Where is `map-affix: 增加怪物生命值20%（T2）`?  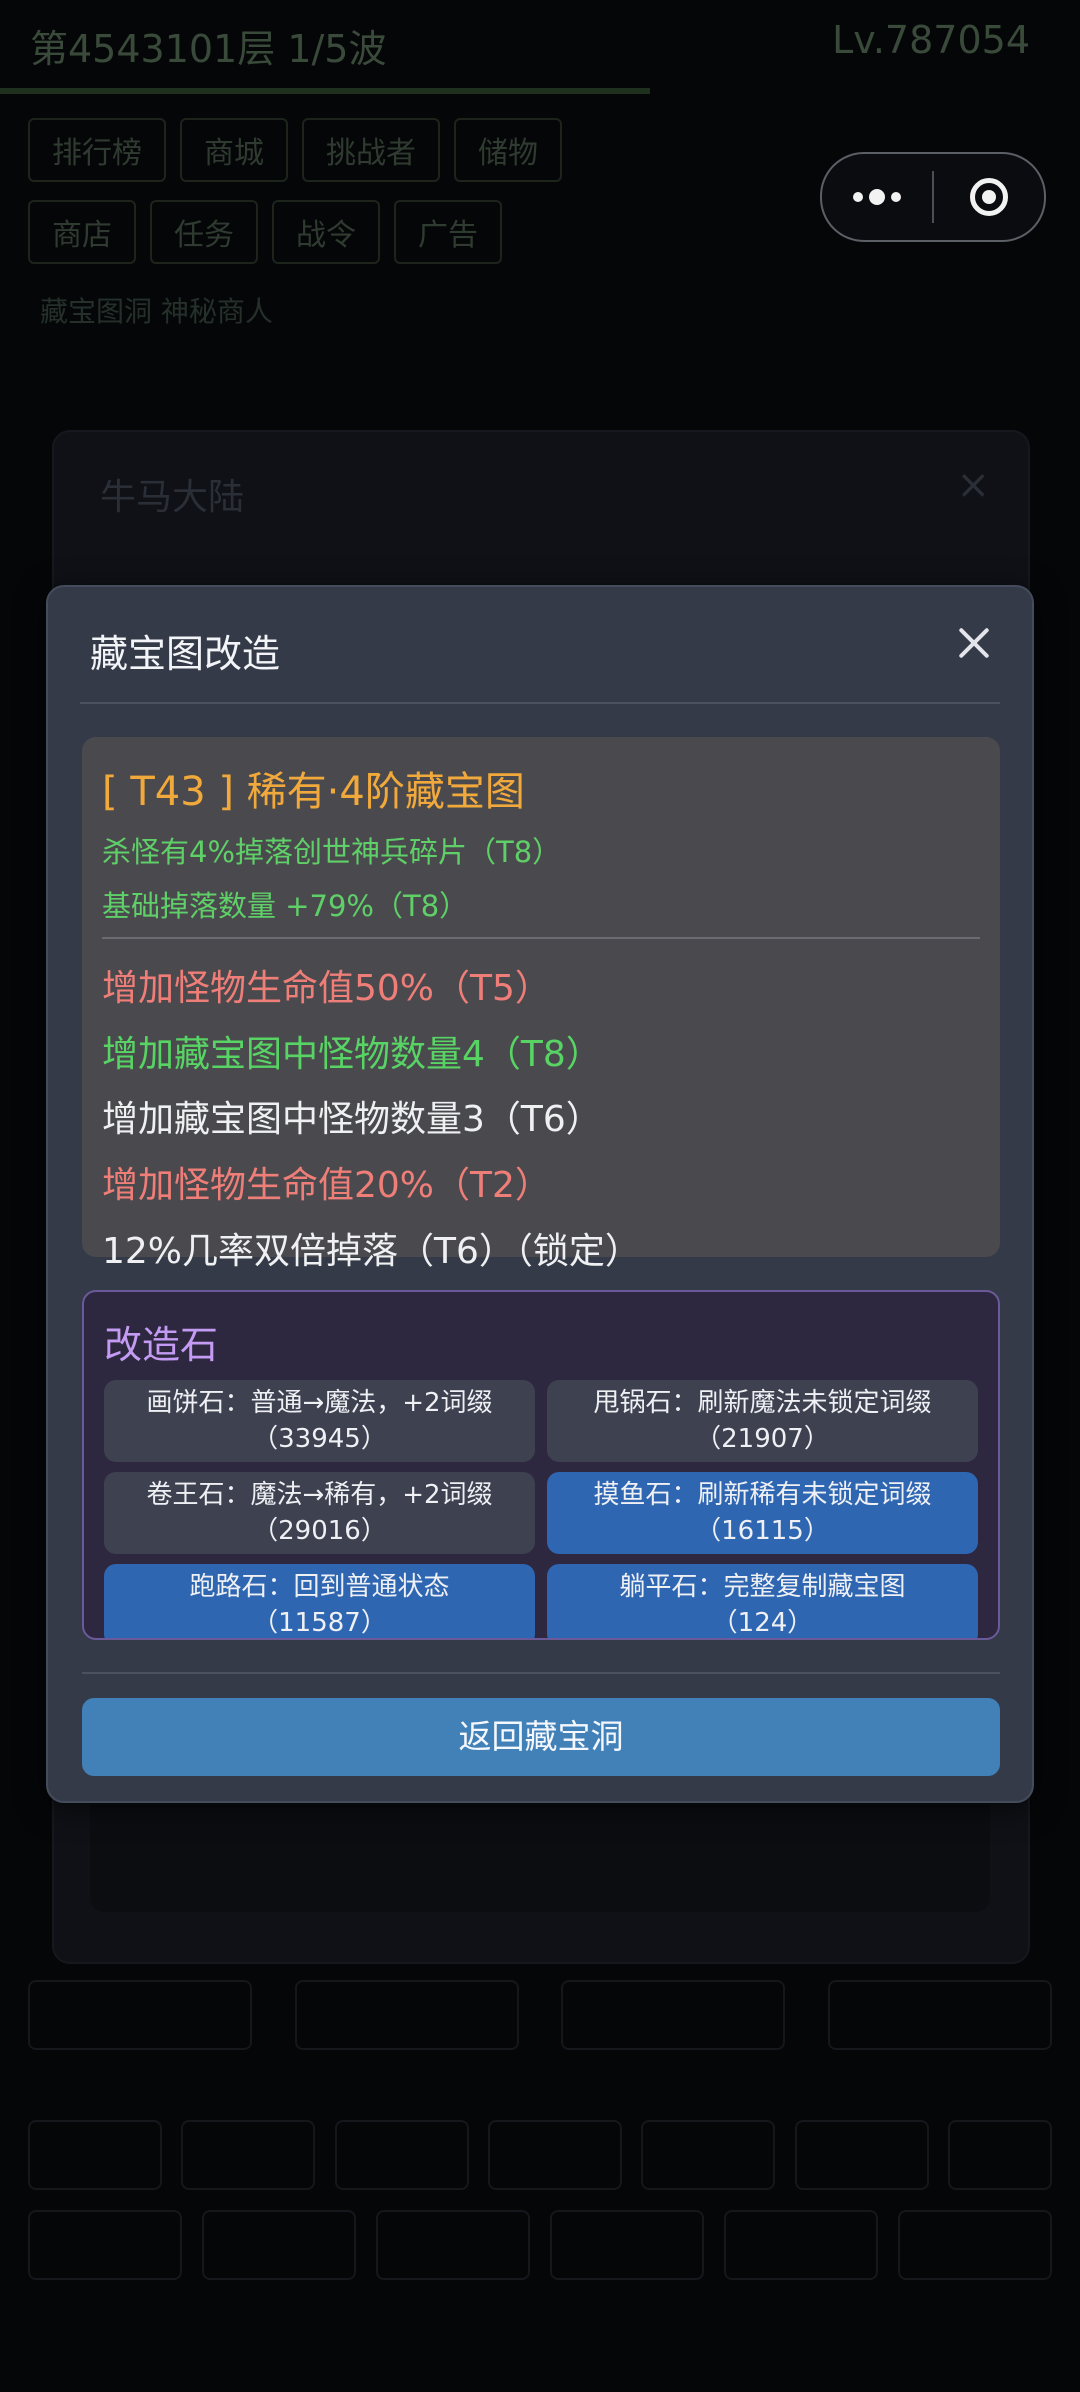 map-affix: 增加怪物生命值20%（T2） is located at coordinates (326, 1185).